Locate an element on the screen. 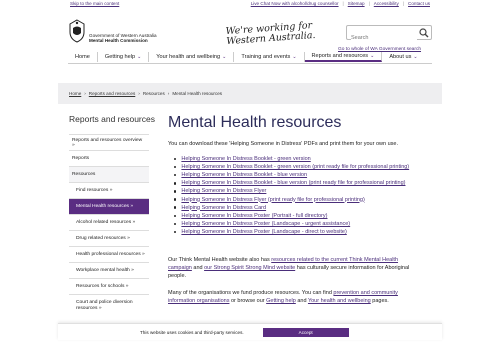 This screenshot has height=348, width=500. nav-item-home: Home is located at coordinates (83, 57).